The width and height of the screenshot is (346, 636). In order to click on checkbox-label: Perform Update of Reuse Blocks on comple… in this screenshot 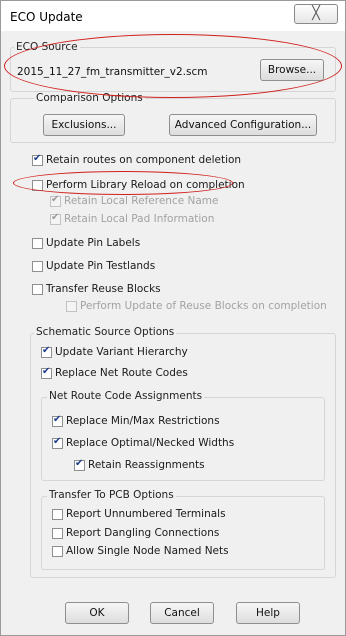, I will do `click(203, 306)`.